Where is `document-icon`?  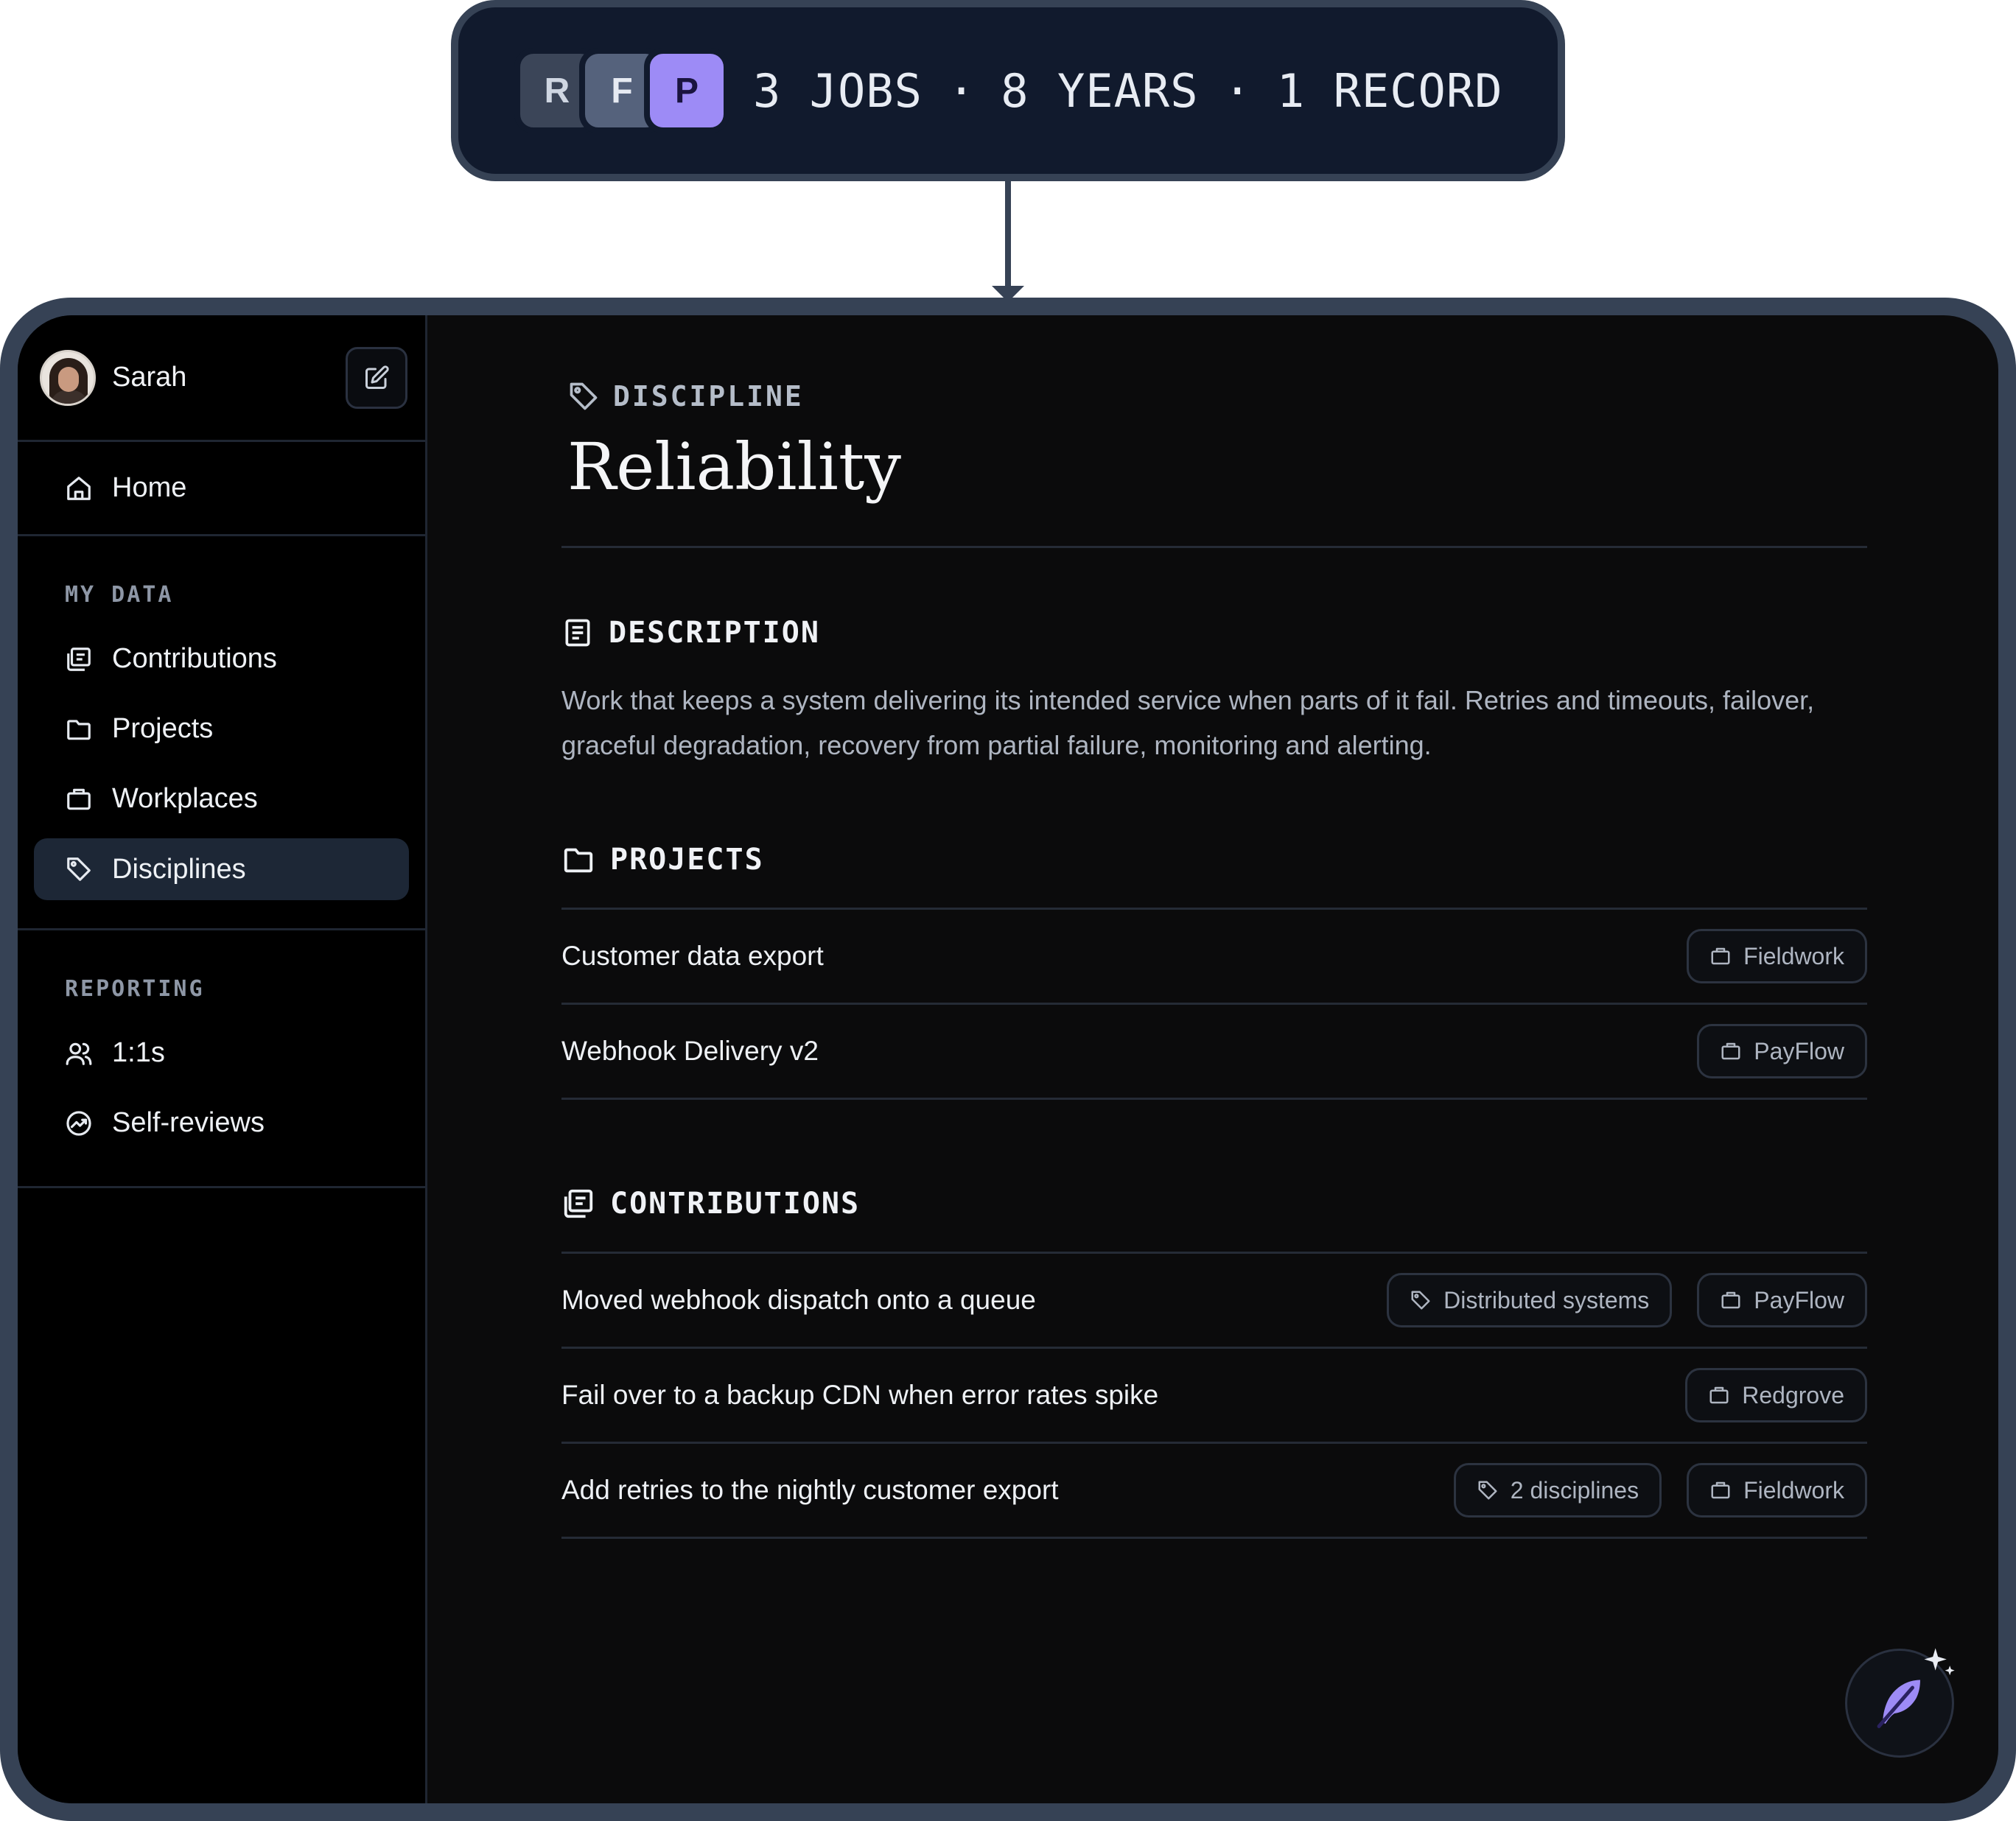
document-icon is located at coordinates (577, 633).